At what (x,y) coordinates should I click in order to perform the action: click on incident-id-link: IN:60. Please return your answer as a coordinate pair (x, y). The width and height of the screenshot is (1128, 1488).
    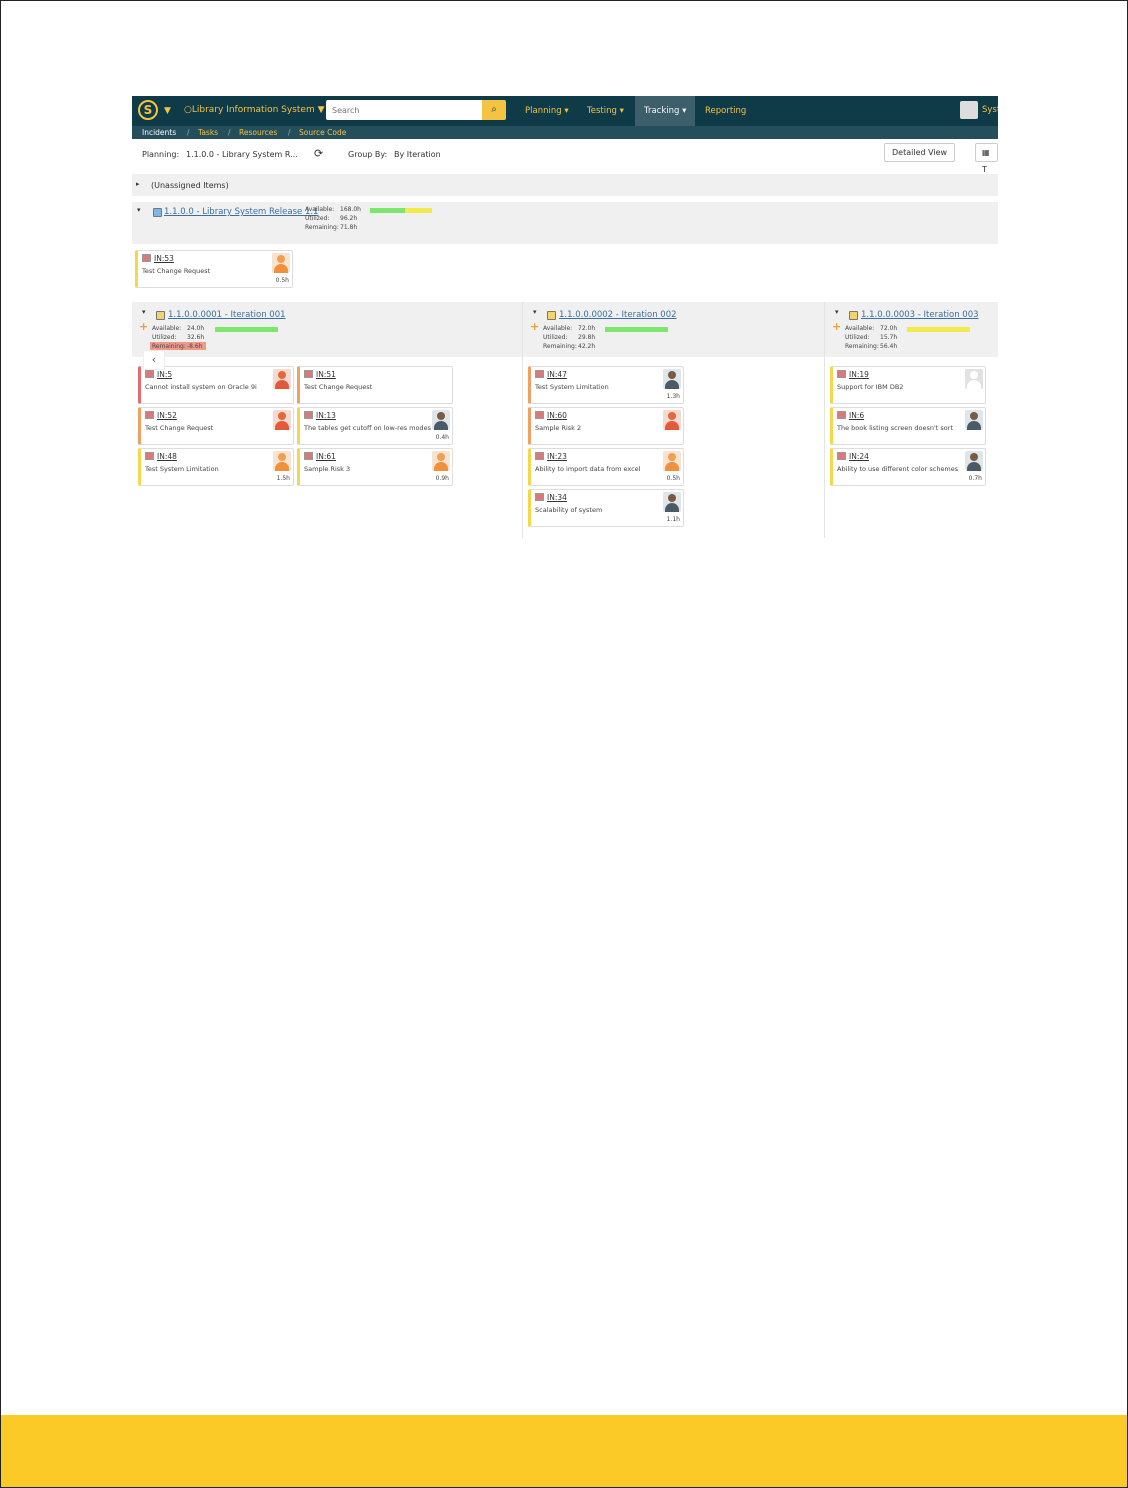
    Looking at the image, I should click on (557, 415).